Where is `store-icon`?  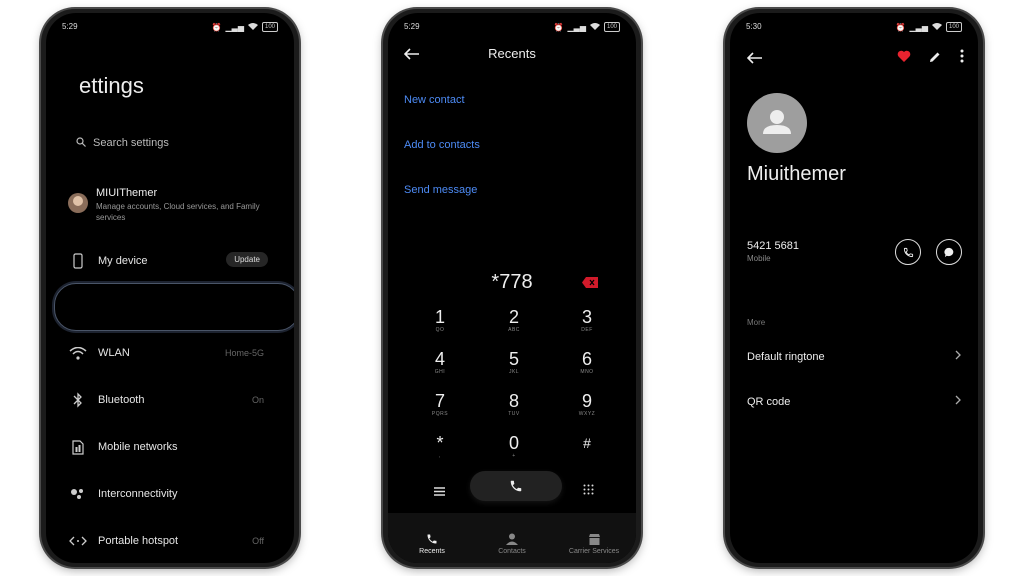 store-icon is located at coordinates (594, 539).